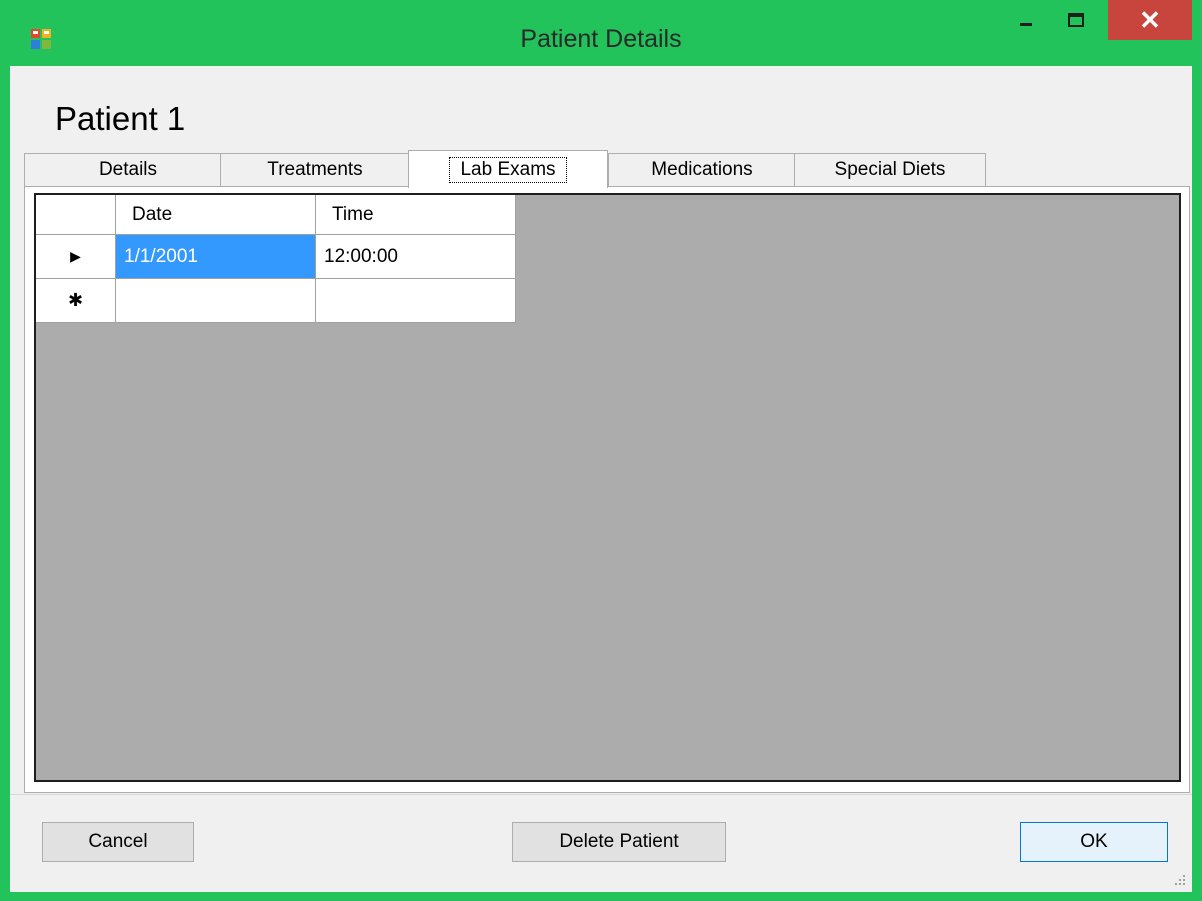 This screenshot has height=901, width=1202. What do you see at coordinates (1094, 842) in the screenshot?
I see `ok-button: OK` at bounding box center [1094, 842].